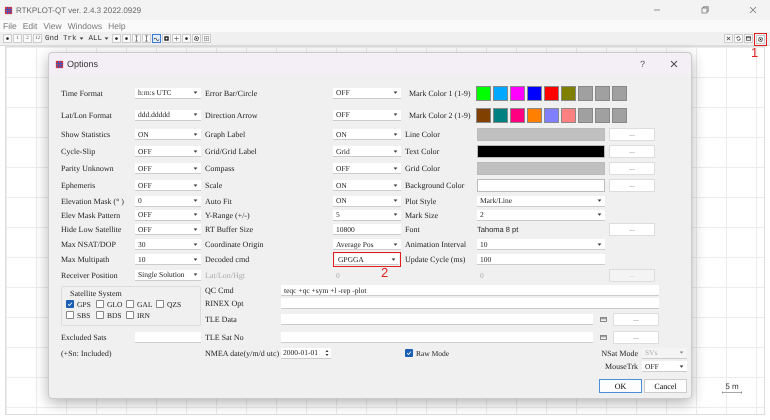 This screenshot has width=770, height=420. Describe the element at coordinates (52, 26) in the screenshot. I see `menu-item: View` at that location.